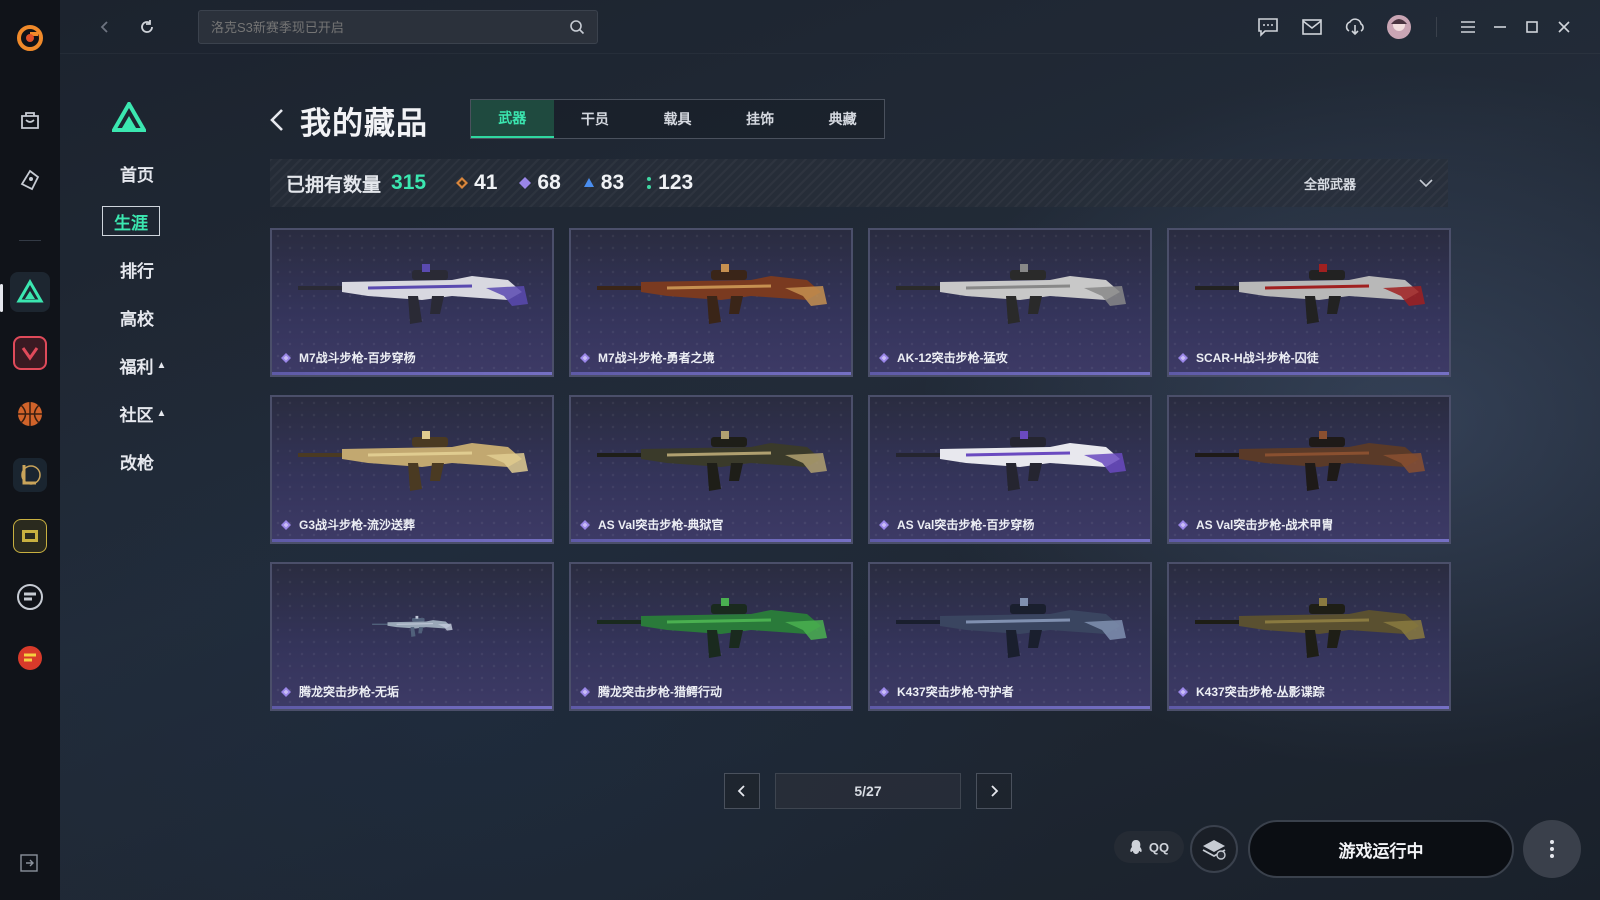  I want to click on item-name: AK-12突击步枪-猛攻, so click(952, 358).